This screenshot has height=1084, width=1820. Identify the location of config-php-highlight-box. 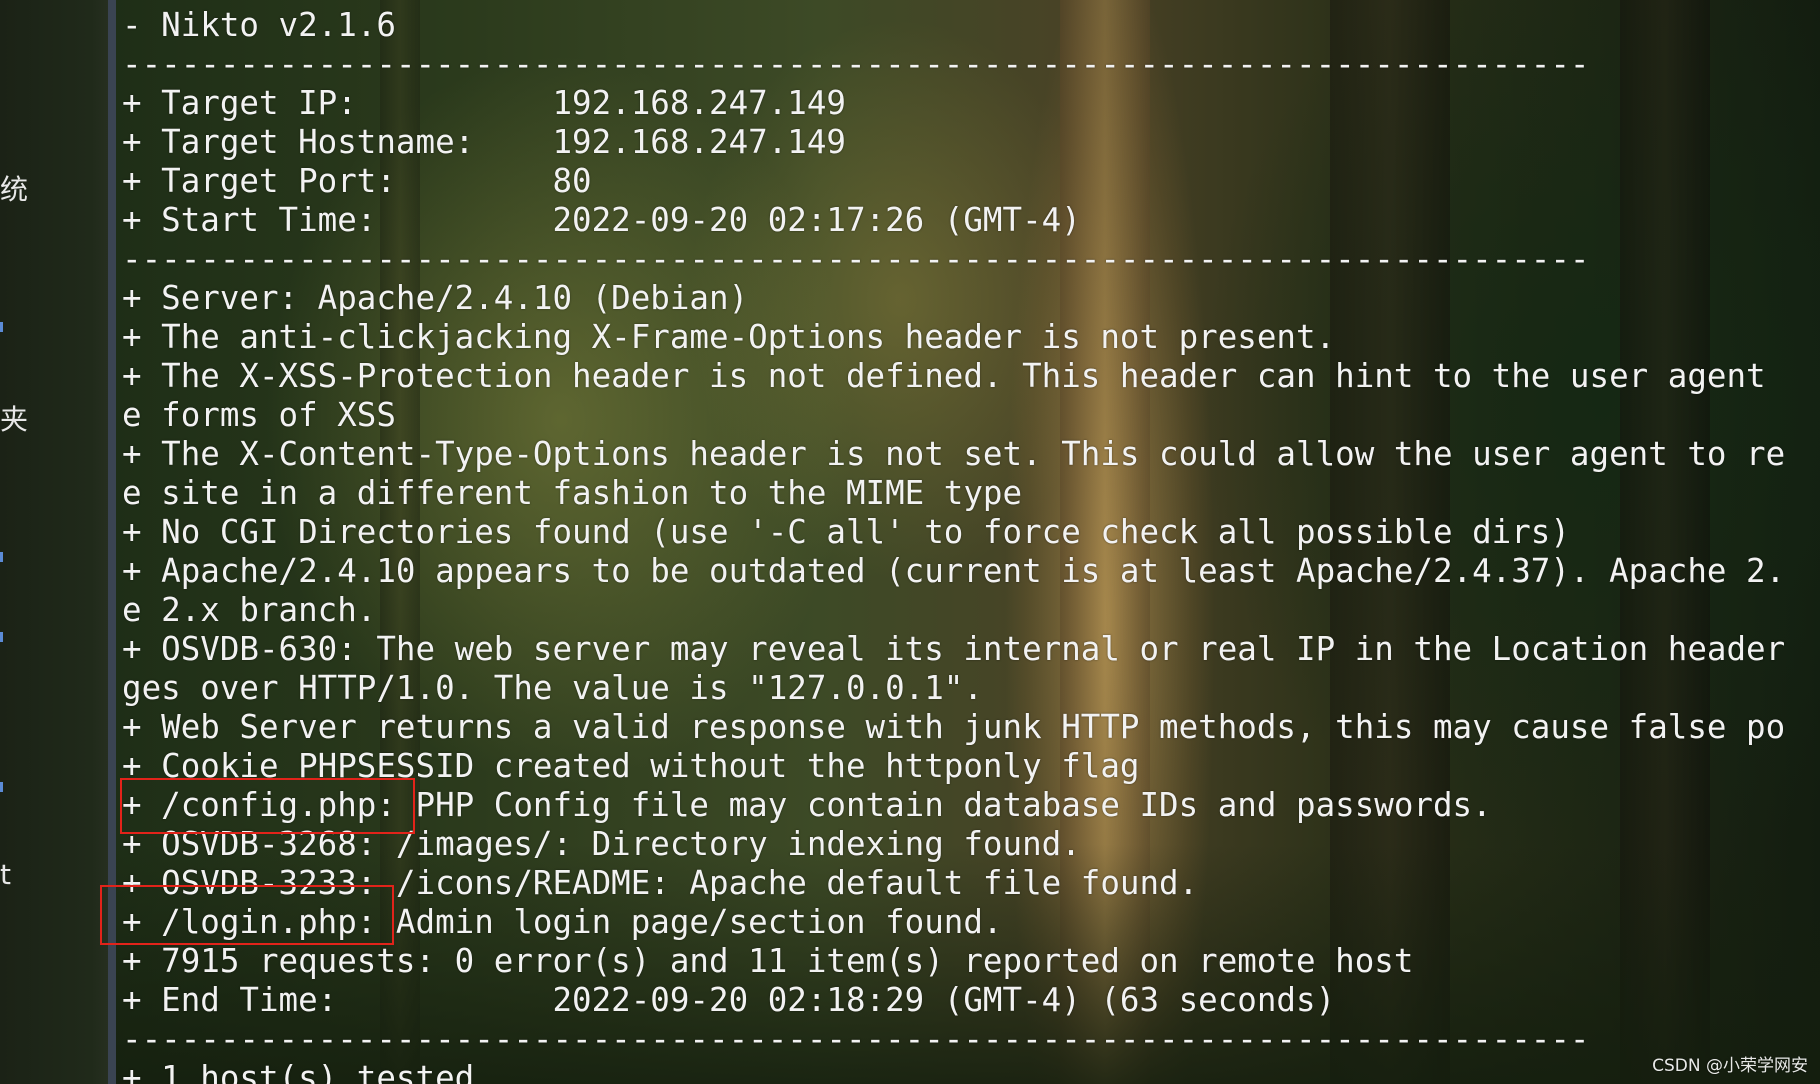
(267, 806).